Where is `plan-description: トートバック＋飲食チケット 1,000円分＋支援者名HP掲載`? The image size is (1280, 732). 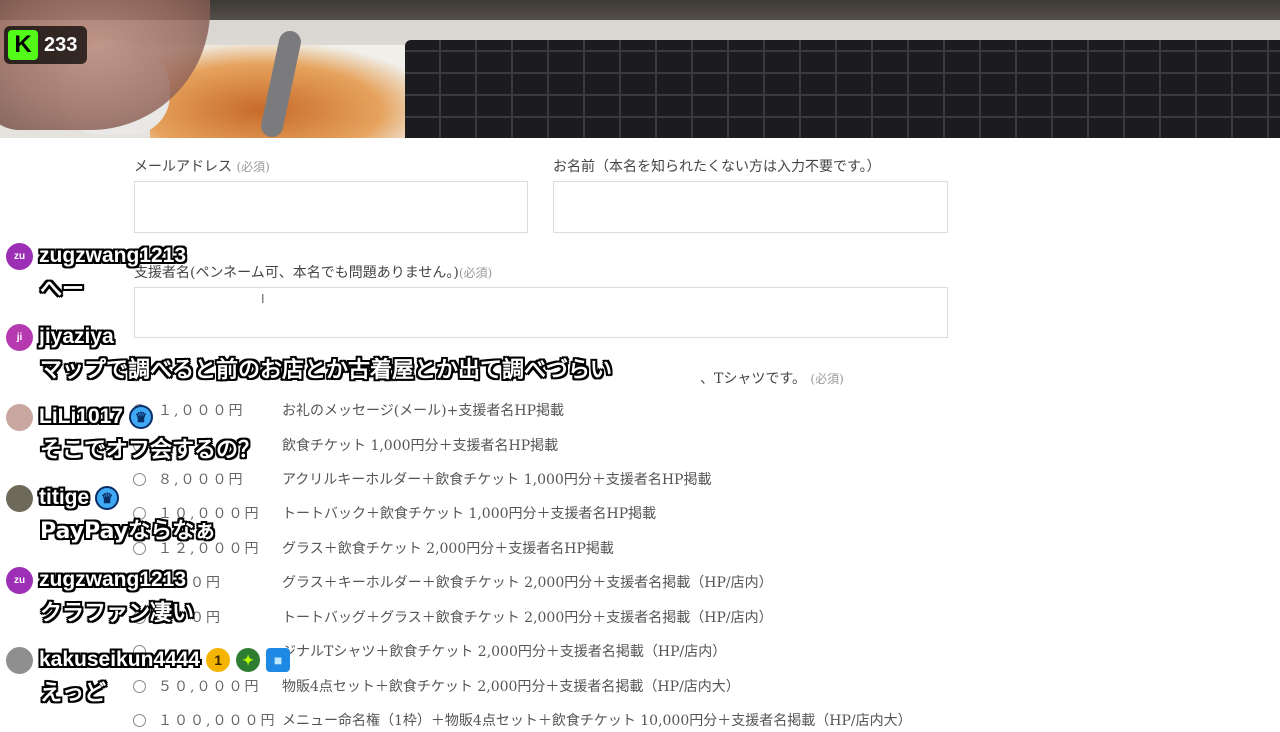 plan-description: トートバック＋飲食チケット 1,000円分＋支援者名HP掲載 is located at coordinates (469, 514).